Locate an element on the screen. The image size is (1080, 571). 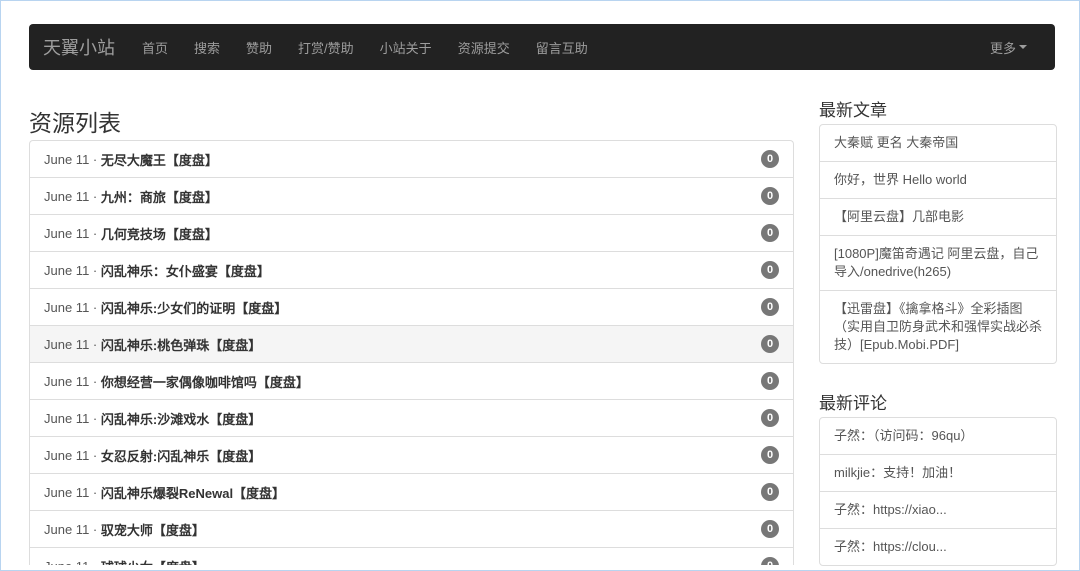
list-item-title: 女忍反射:闪乱神乐【度盘】 is located at coordinates (181, 455).